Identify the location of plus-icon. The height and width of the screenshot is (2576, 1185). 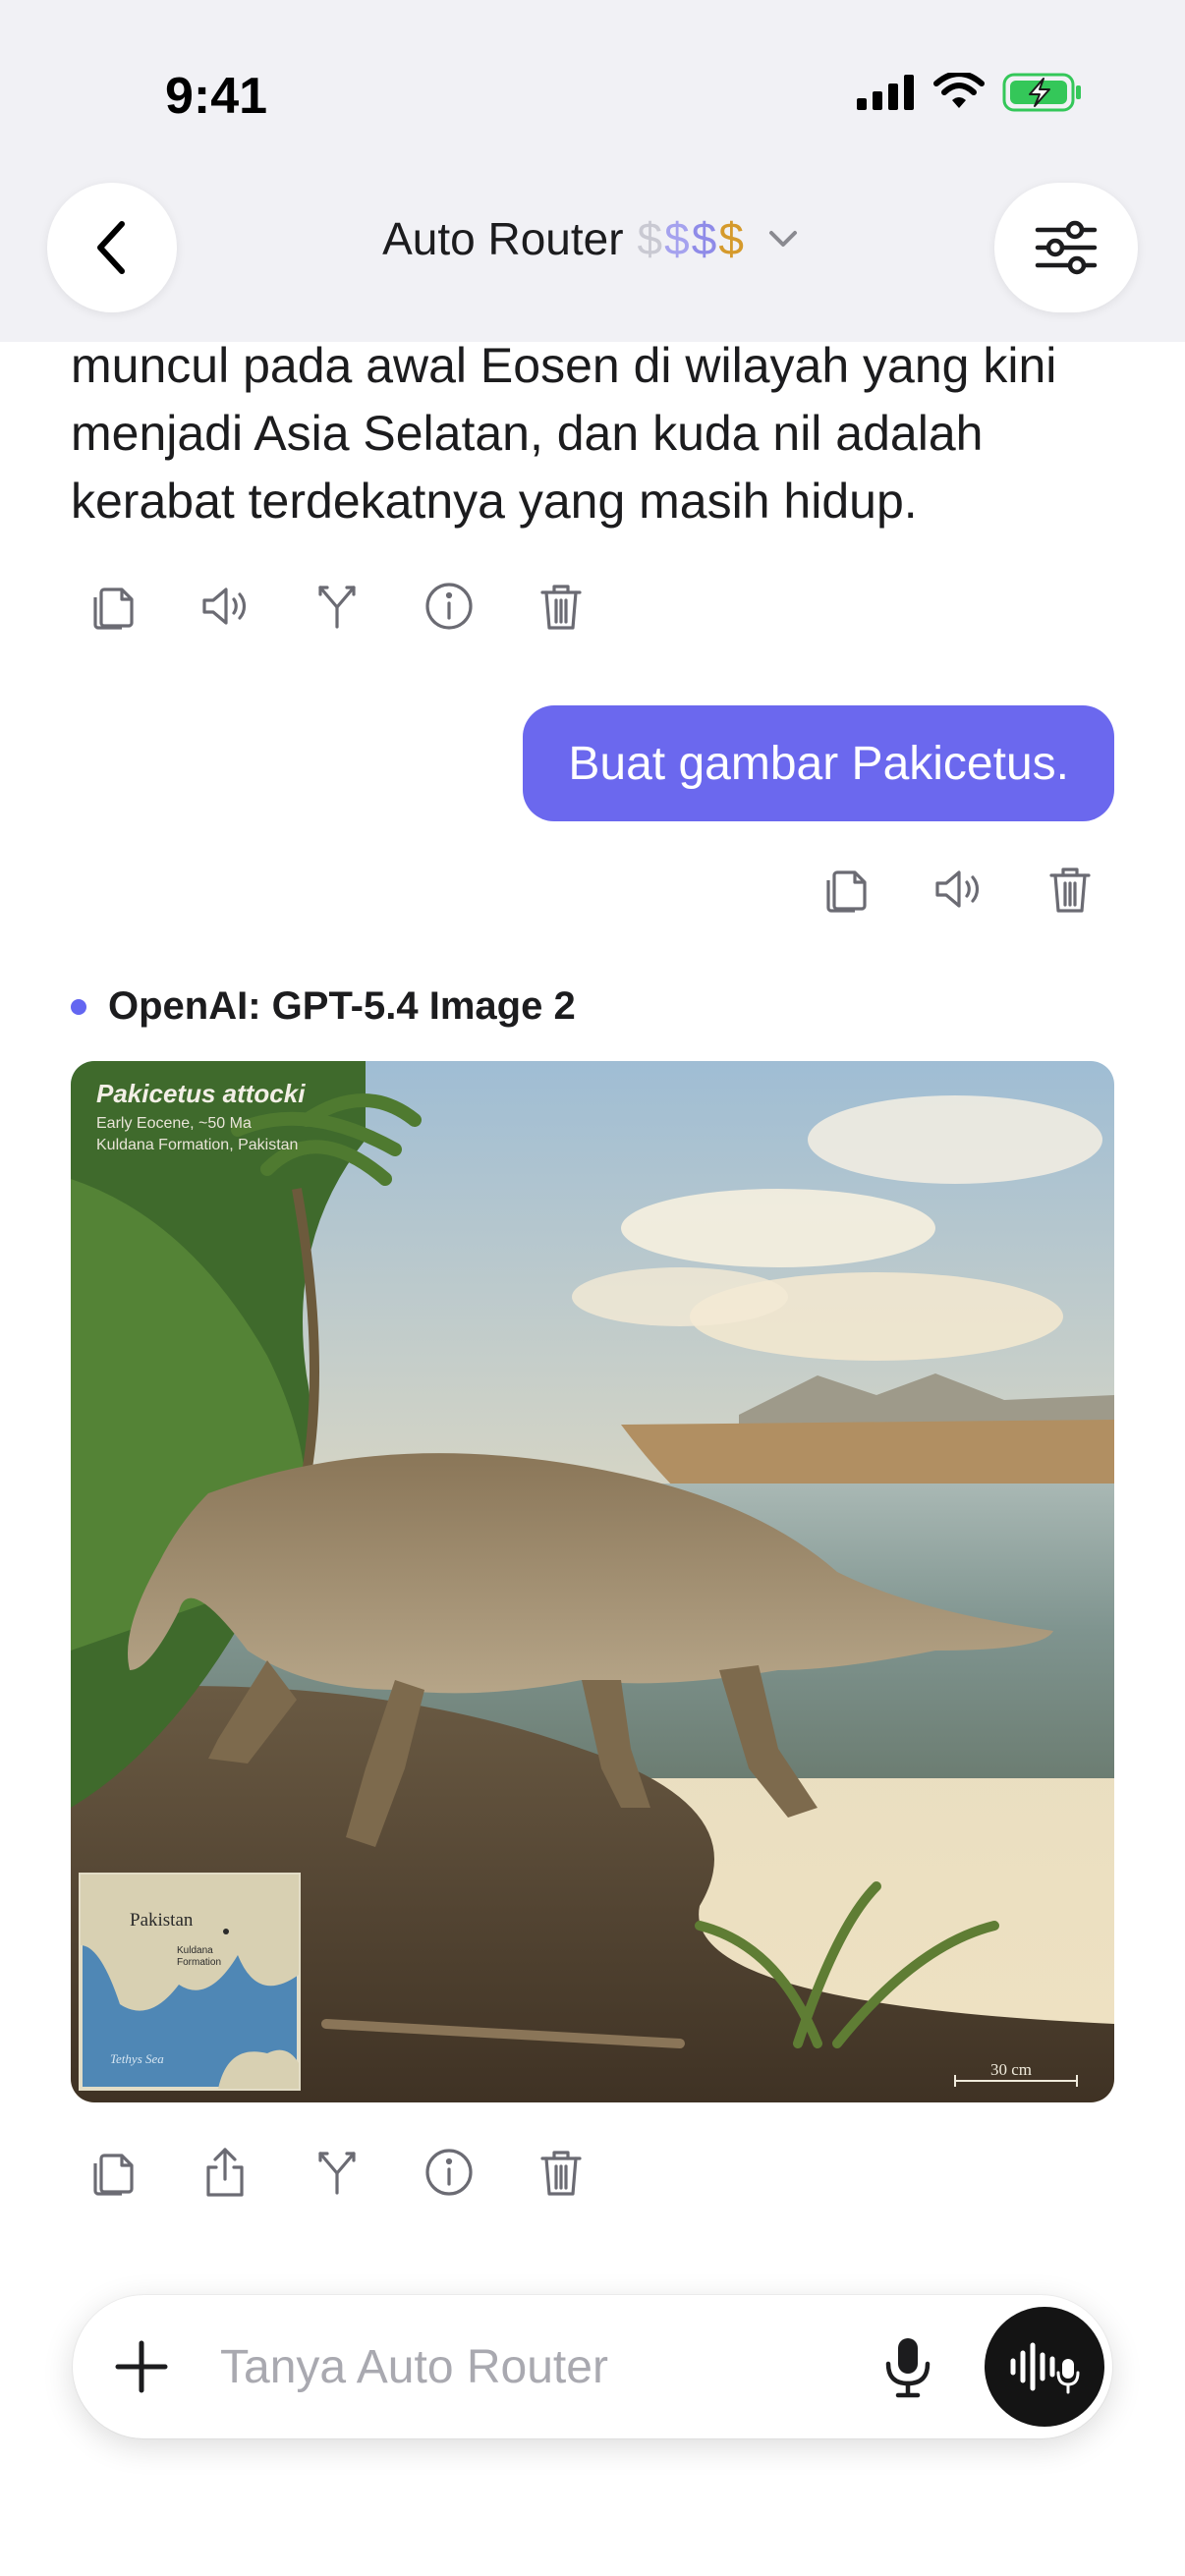
(141, 2366).